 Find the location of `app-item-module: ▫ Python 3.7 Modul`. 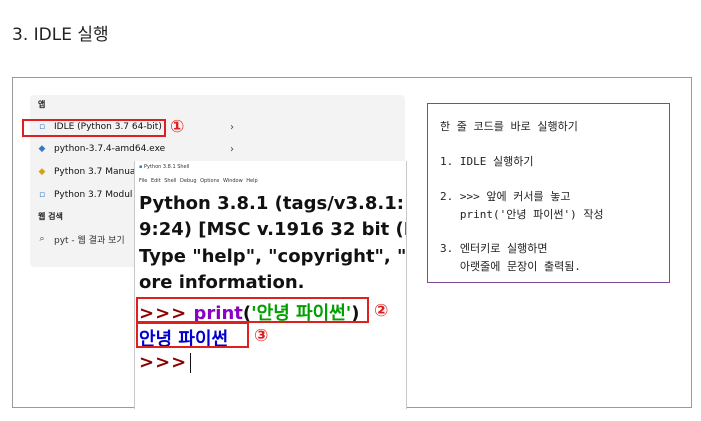

app-item-module: ▫ Python 3.7 Modul is located at coordinates (84, 195).